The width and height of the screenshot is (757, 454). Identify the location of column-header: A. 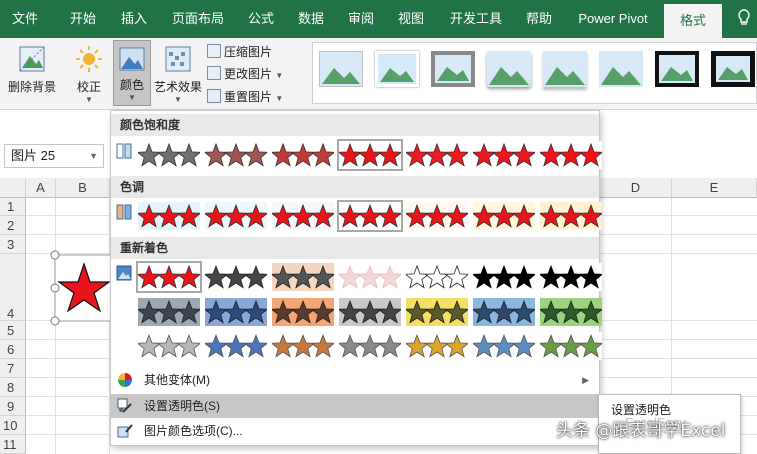
(41, 188).